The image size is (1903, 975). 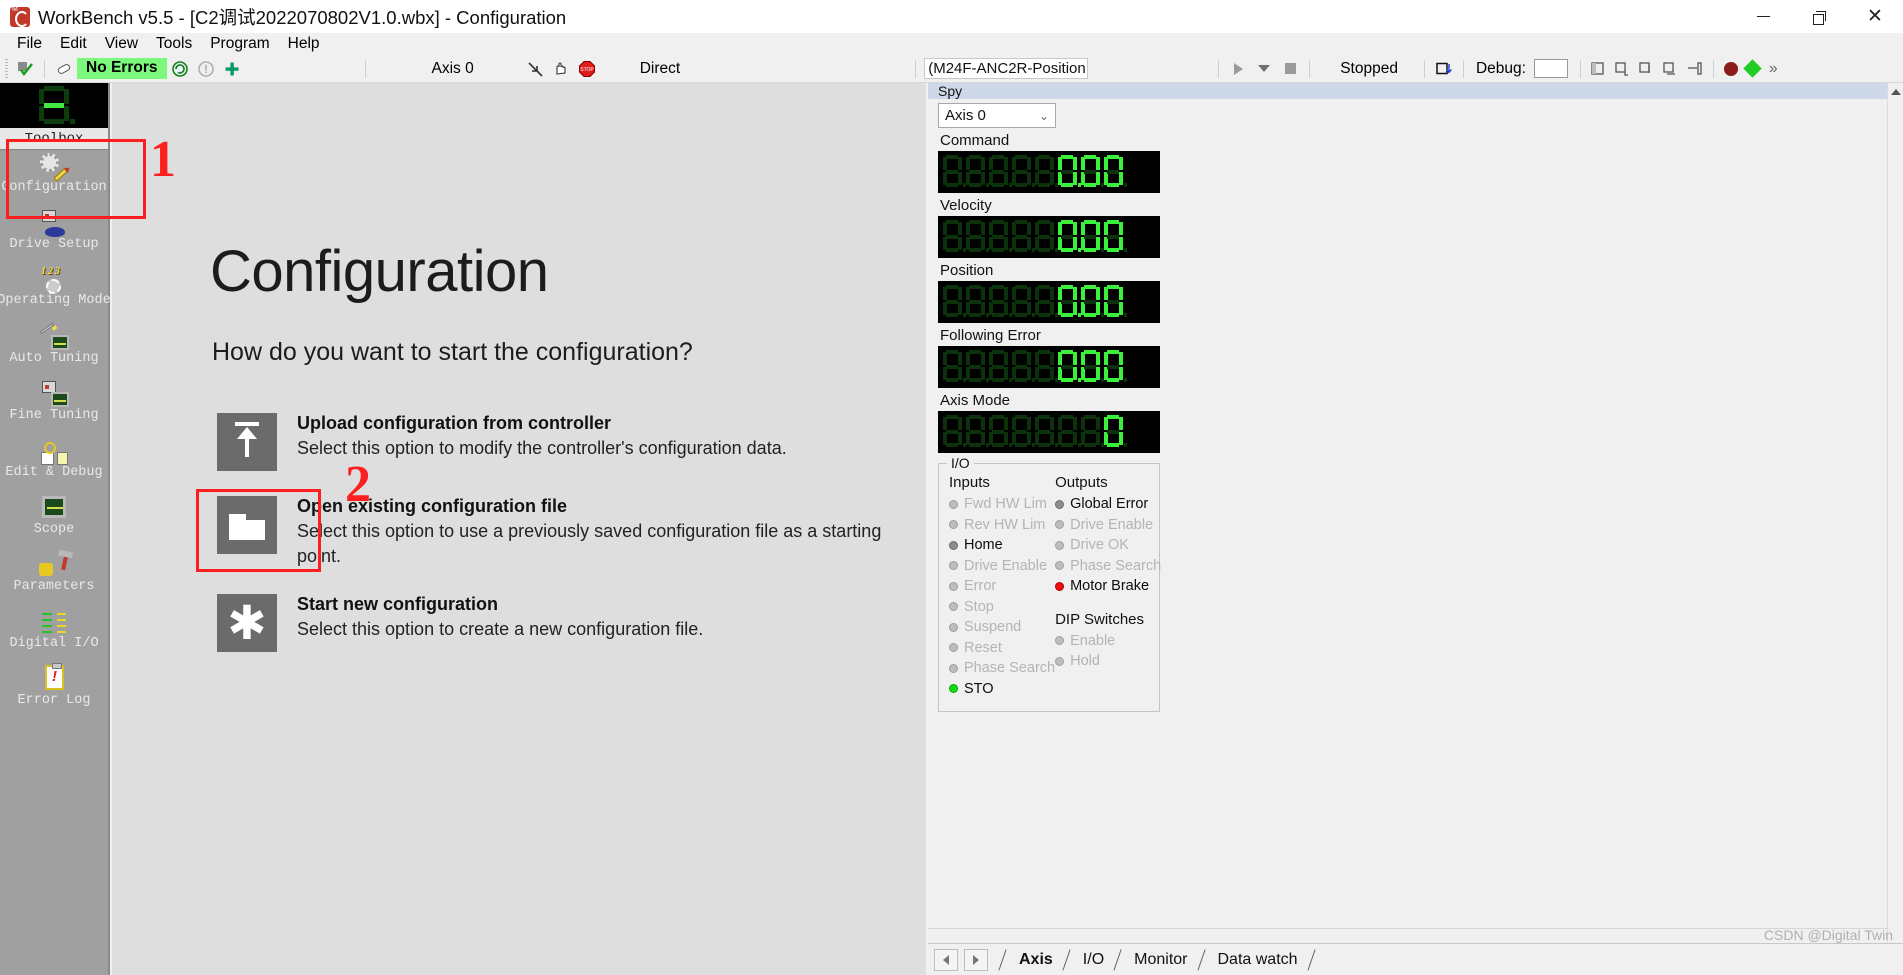 I want to click on hand-icon, so click(x=561, y=69).